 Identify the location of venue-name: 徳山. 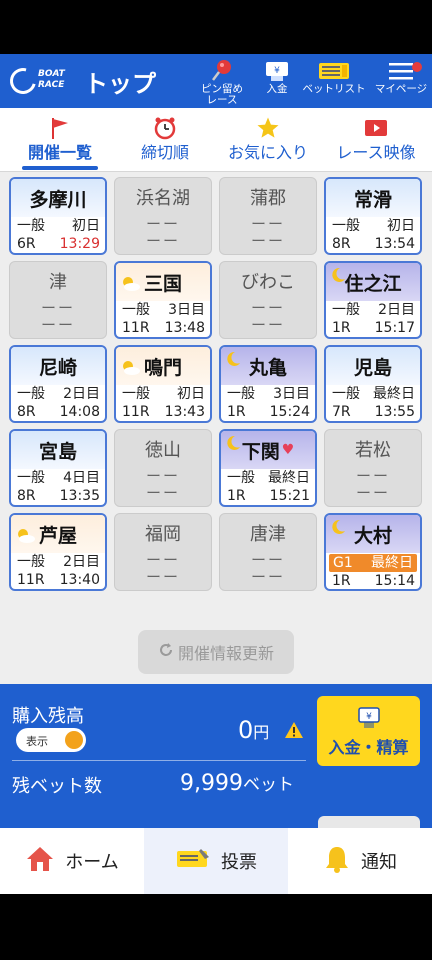
(163, 450).